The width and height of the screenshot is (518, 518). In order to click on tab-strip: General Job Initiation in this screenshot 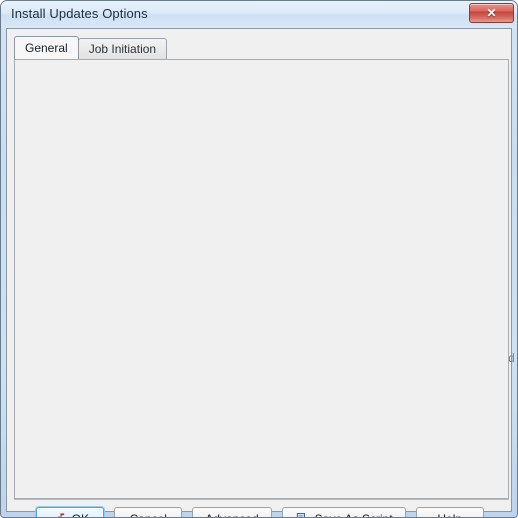, I will do `click(91, 47)`.